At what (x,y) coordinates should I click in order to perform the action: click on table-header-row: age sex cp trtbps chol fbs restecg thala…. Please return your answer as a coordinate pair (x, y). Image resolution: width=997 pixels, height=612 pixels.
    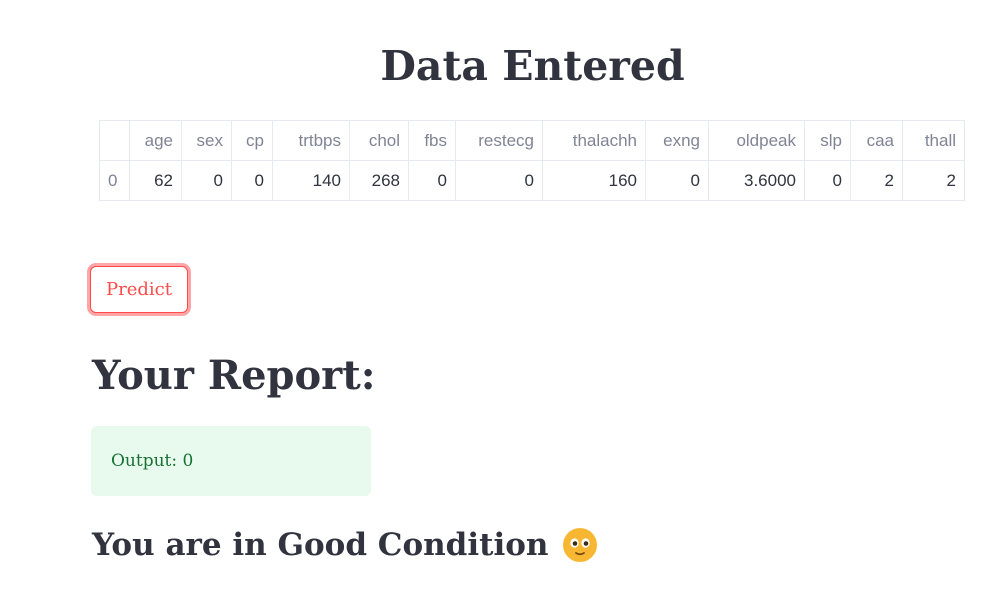
    Looking at the image, I should click on (532, 140).